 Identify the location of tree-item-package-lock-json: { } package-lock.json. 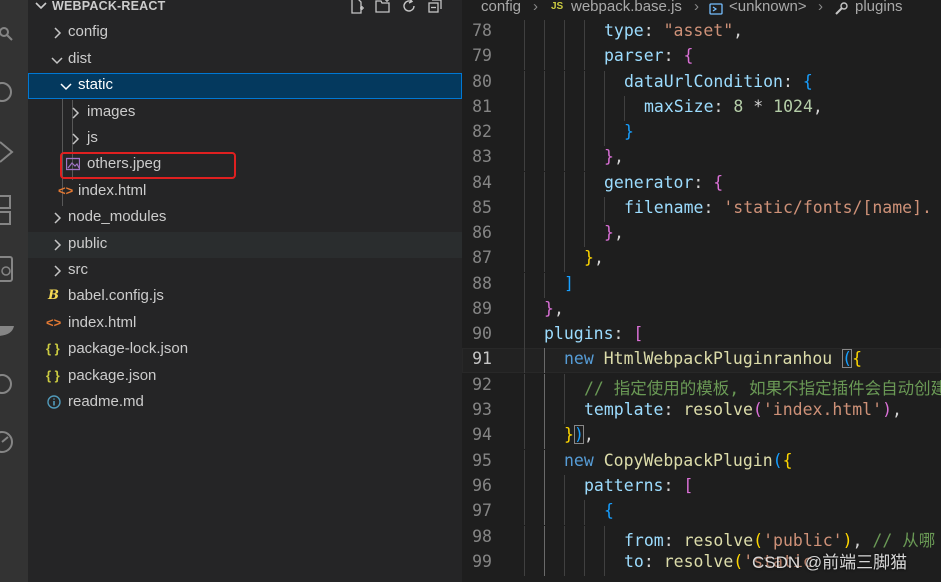
(245, 350).